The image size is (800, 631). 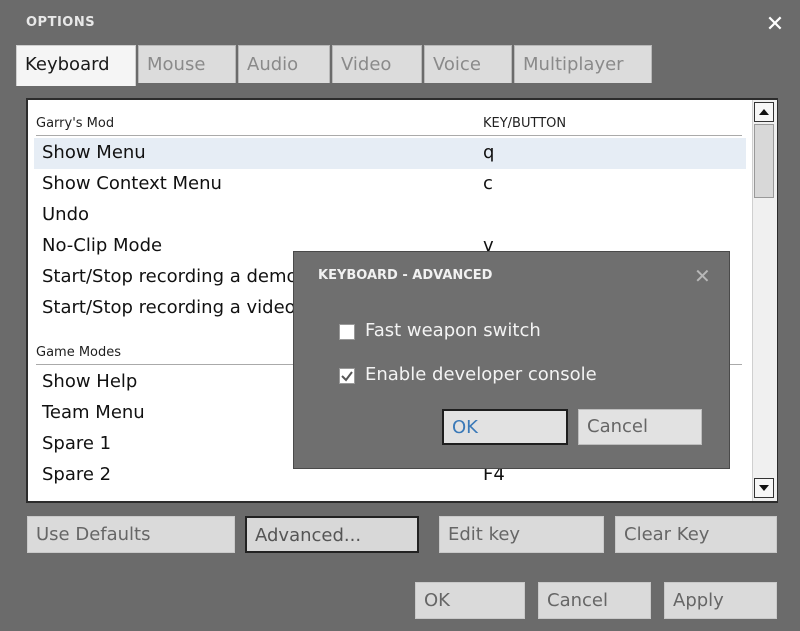 What do you see at coordinates (132, 183) in the screenshot?
I see `action-label: Show Context Menu` at bounding box center [132, 183].